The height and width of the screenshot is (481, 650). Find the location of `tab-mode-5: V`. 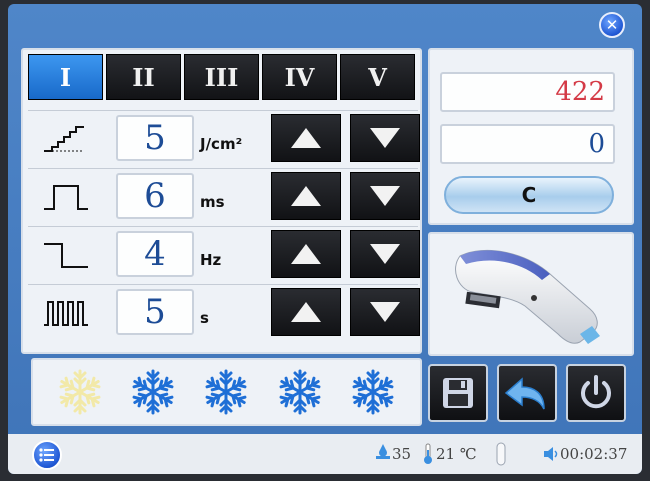

tab-mode-5: V is located at coordinates (377, 77).